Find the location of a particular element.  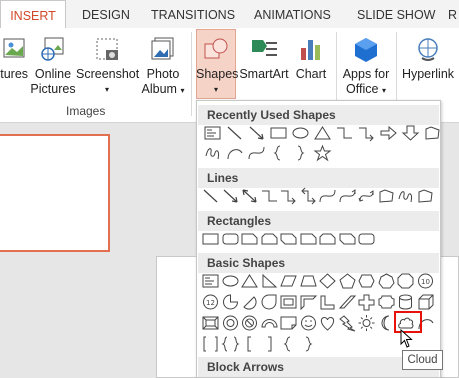

pictures-button: ctures is located at coordinates (15, 59).